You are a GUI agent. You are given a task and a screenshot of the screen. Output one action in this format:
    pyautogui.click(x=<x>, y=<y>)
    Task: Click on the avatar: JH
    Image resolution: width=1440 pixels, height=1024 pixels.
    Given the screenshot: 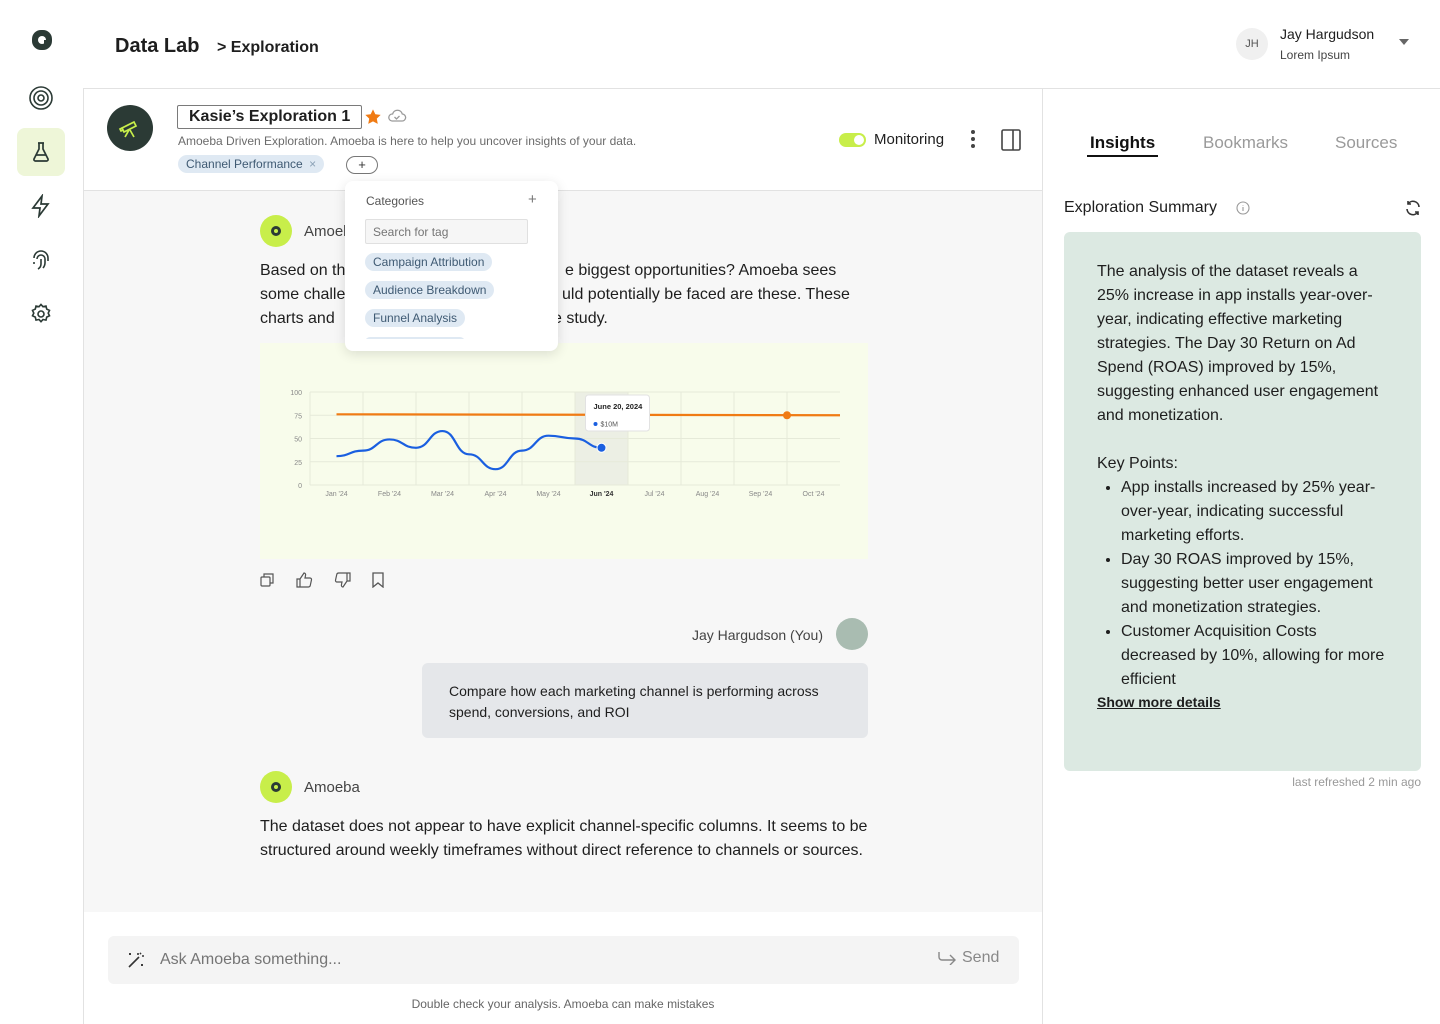 What is the action you would take?
    pyautogui.click(x=1252, y=44)
    